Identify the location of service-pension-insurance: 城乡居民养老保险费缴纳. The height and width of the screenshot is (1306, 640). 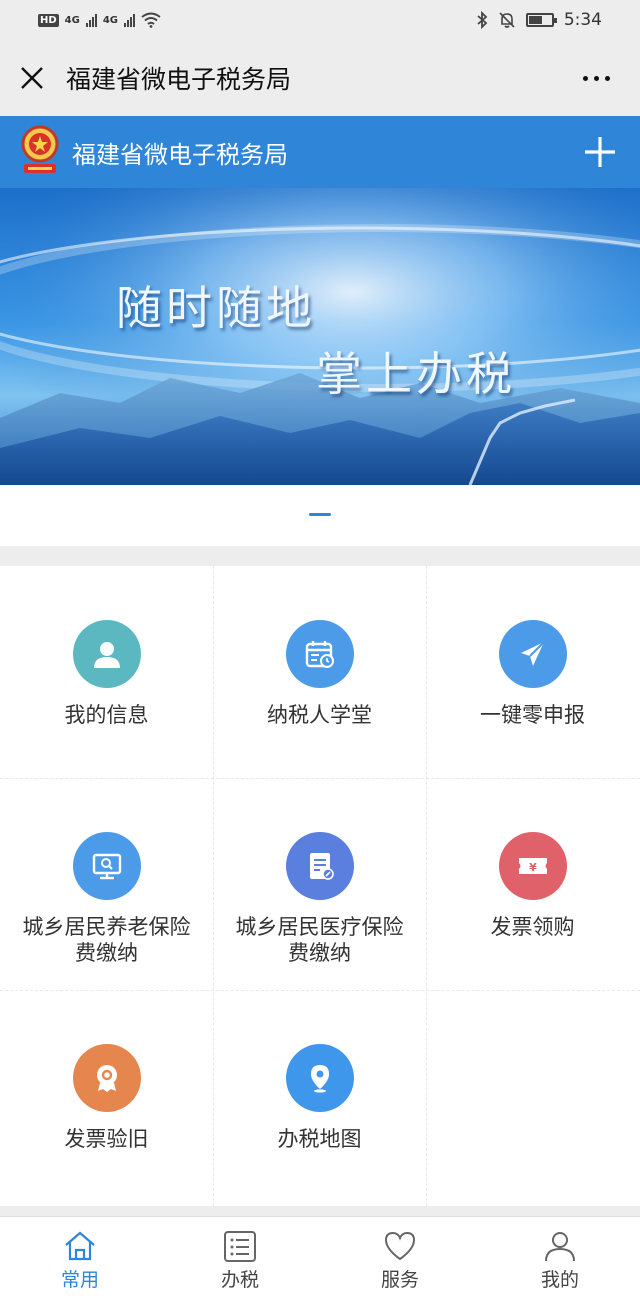
(106, 884).